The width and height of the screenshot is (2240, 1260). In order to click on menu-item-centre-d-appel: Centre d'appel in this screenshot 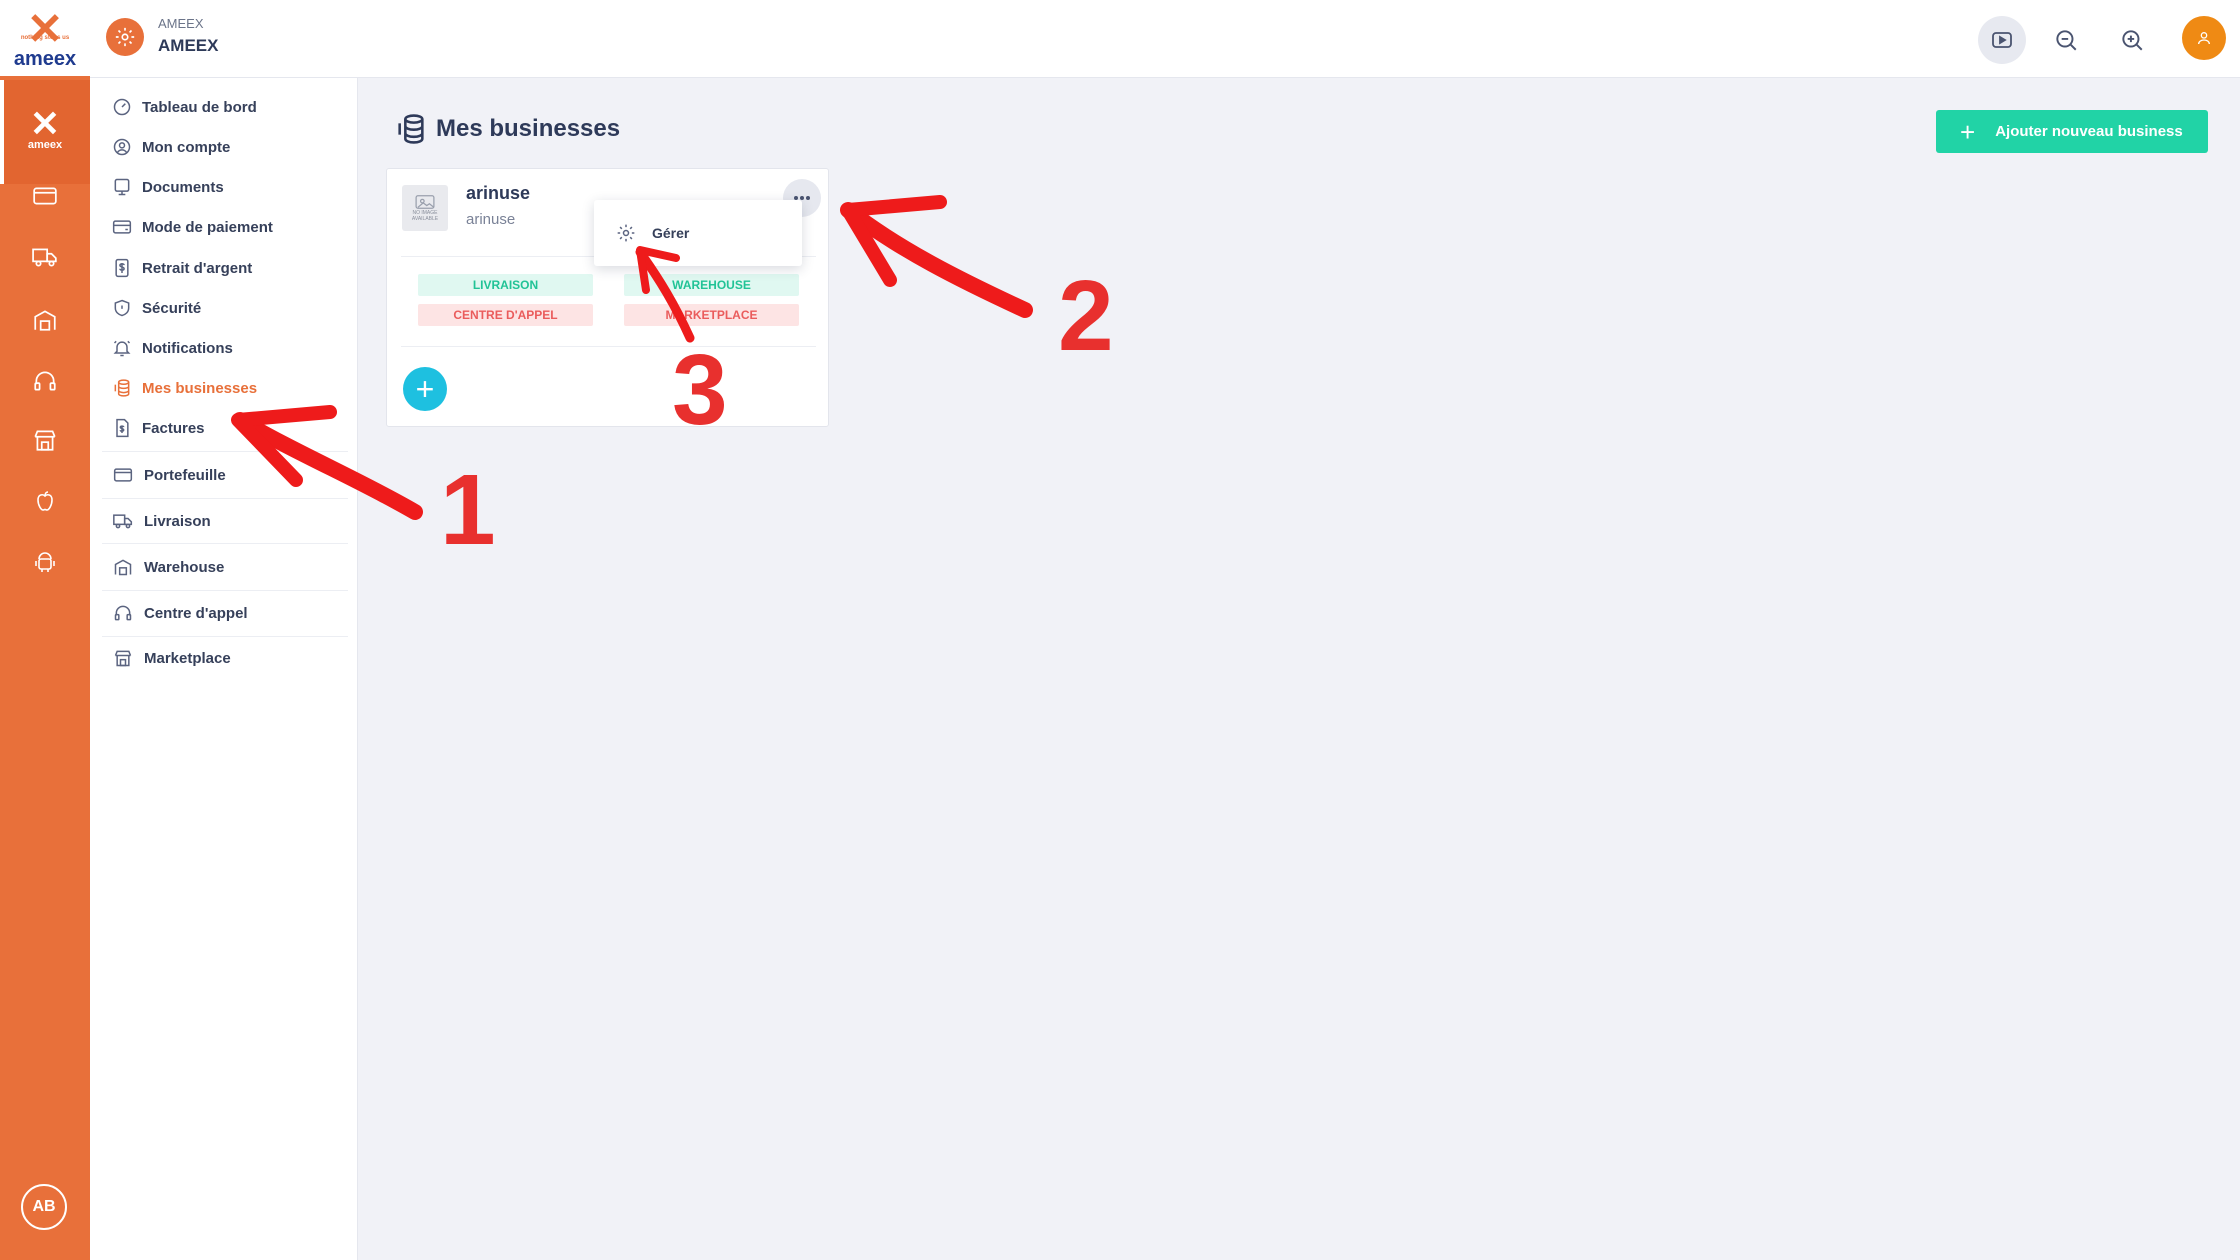, I will do `click(227, 613)`.